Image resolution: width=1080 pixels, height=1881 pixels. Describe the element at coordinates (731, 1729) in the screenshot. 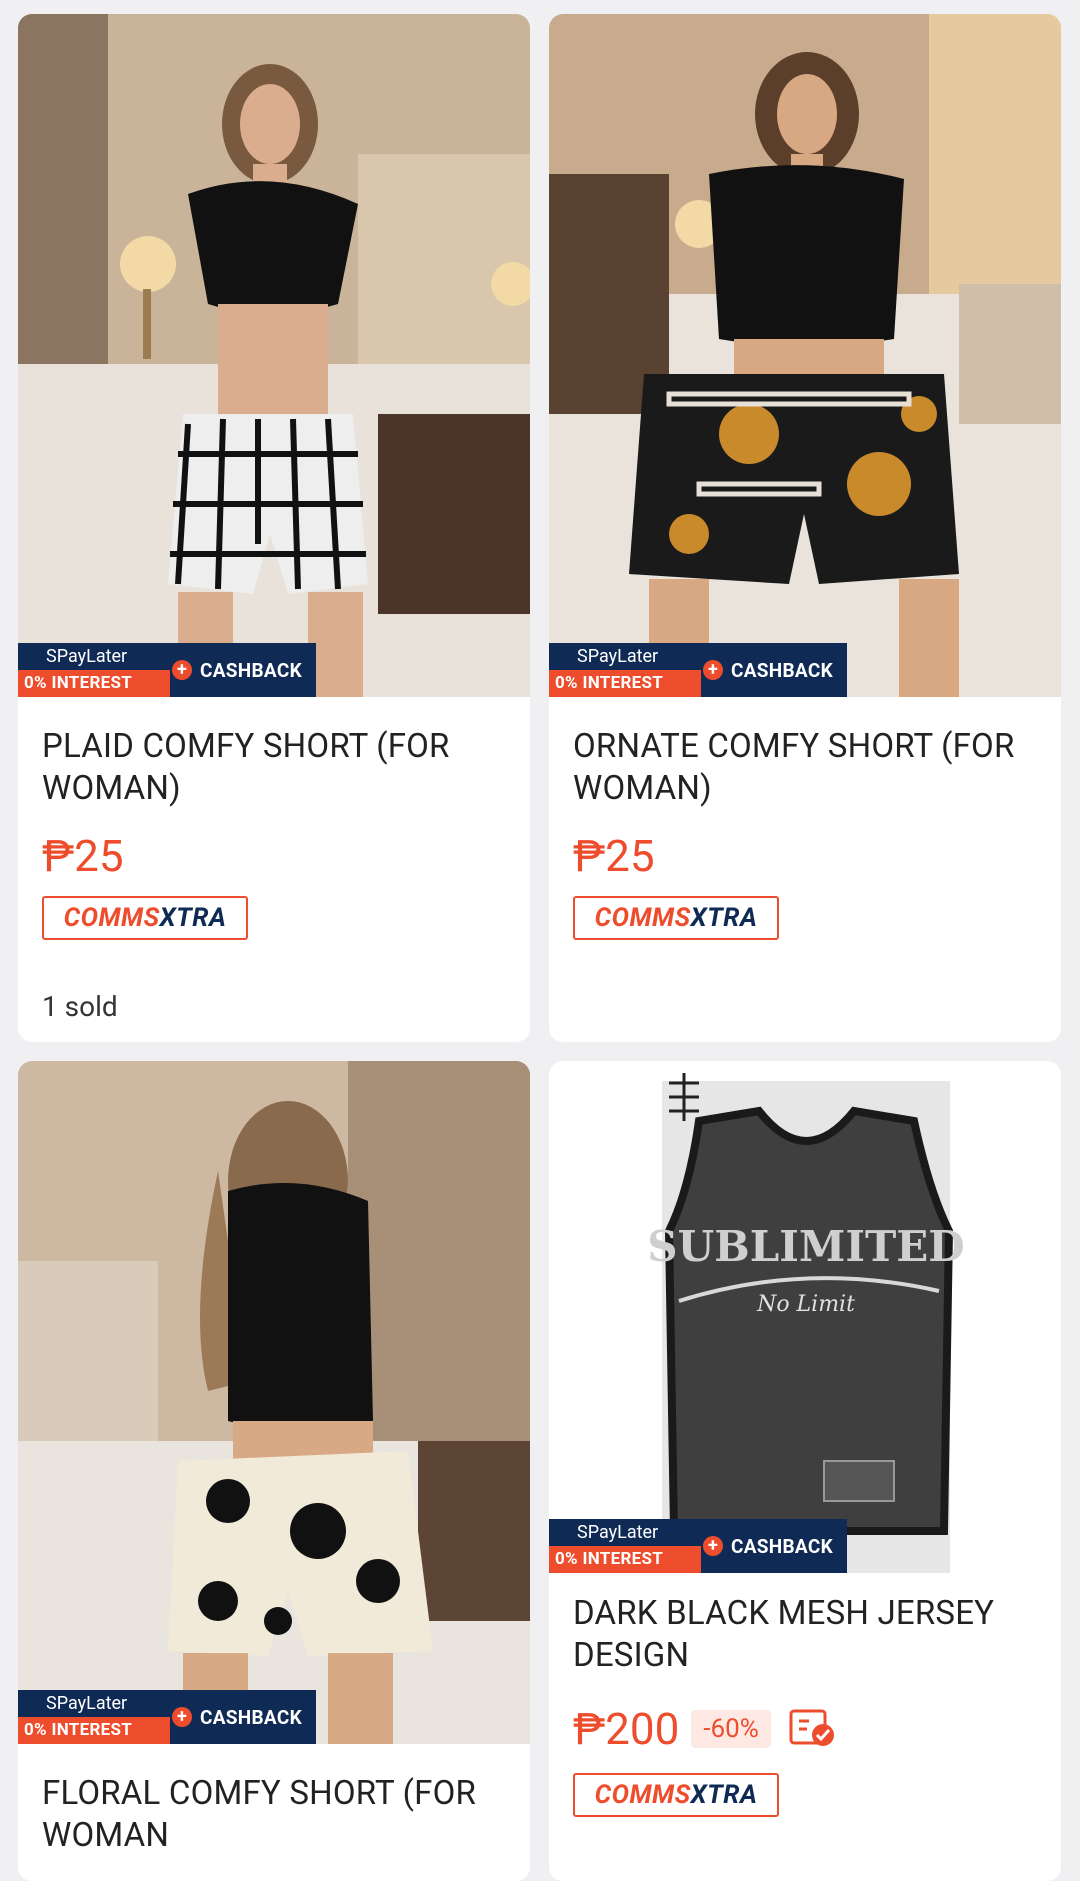

I see `discount-badge: -60%` at that location.